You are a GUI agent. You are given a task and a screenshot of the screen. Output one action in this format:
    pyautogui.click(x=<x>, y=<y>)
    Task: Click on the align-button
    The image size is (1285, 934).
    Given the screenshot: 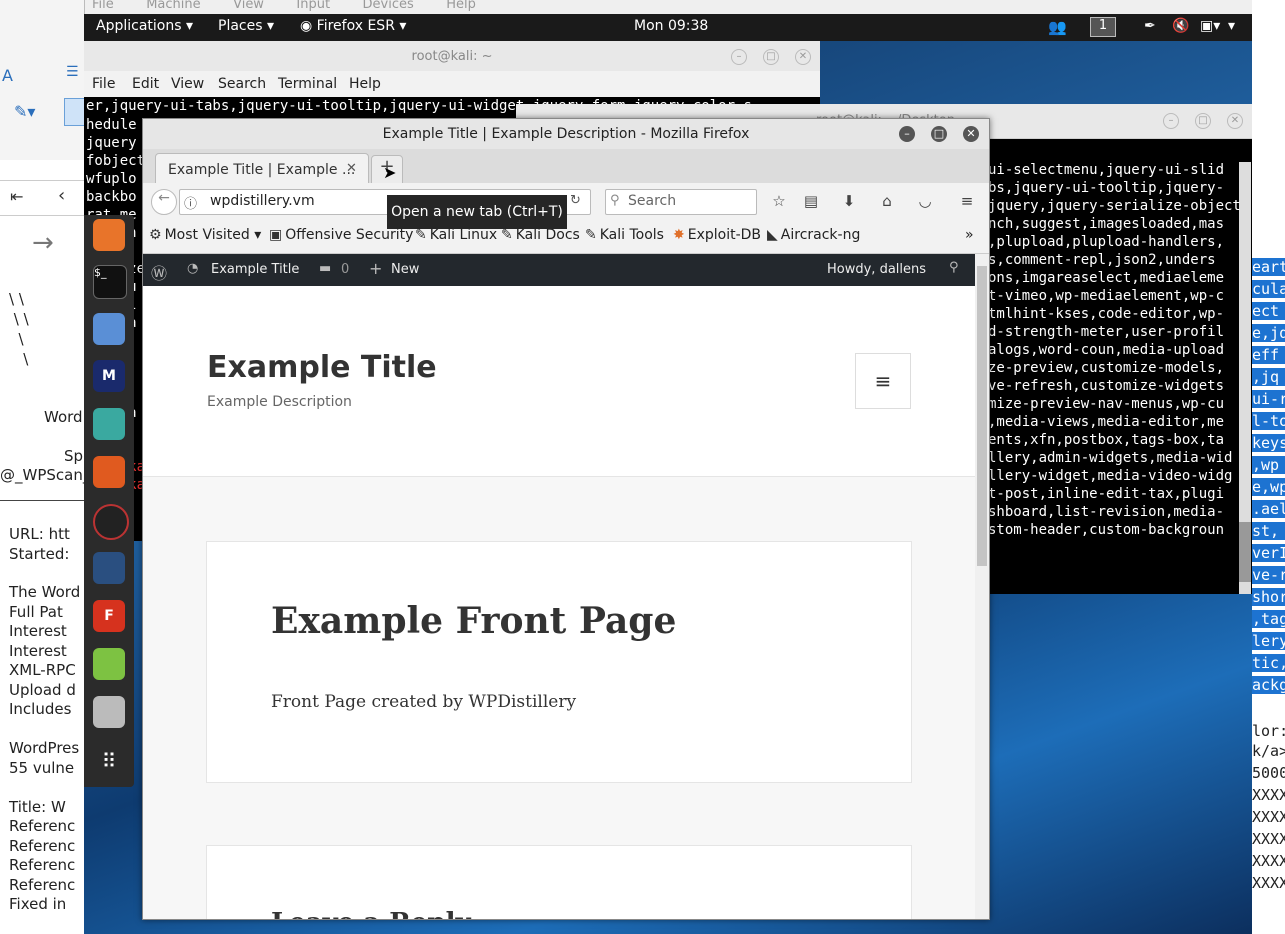 What is the action you would take?
    pyautogui.click(x=74, y=112)
    